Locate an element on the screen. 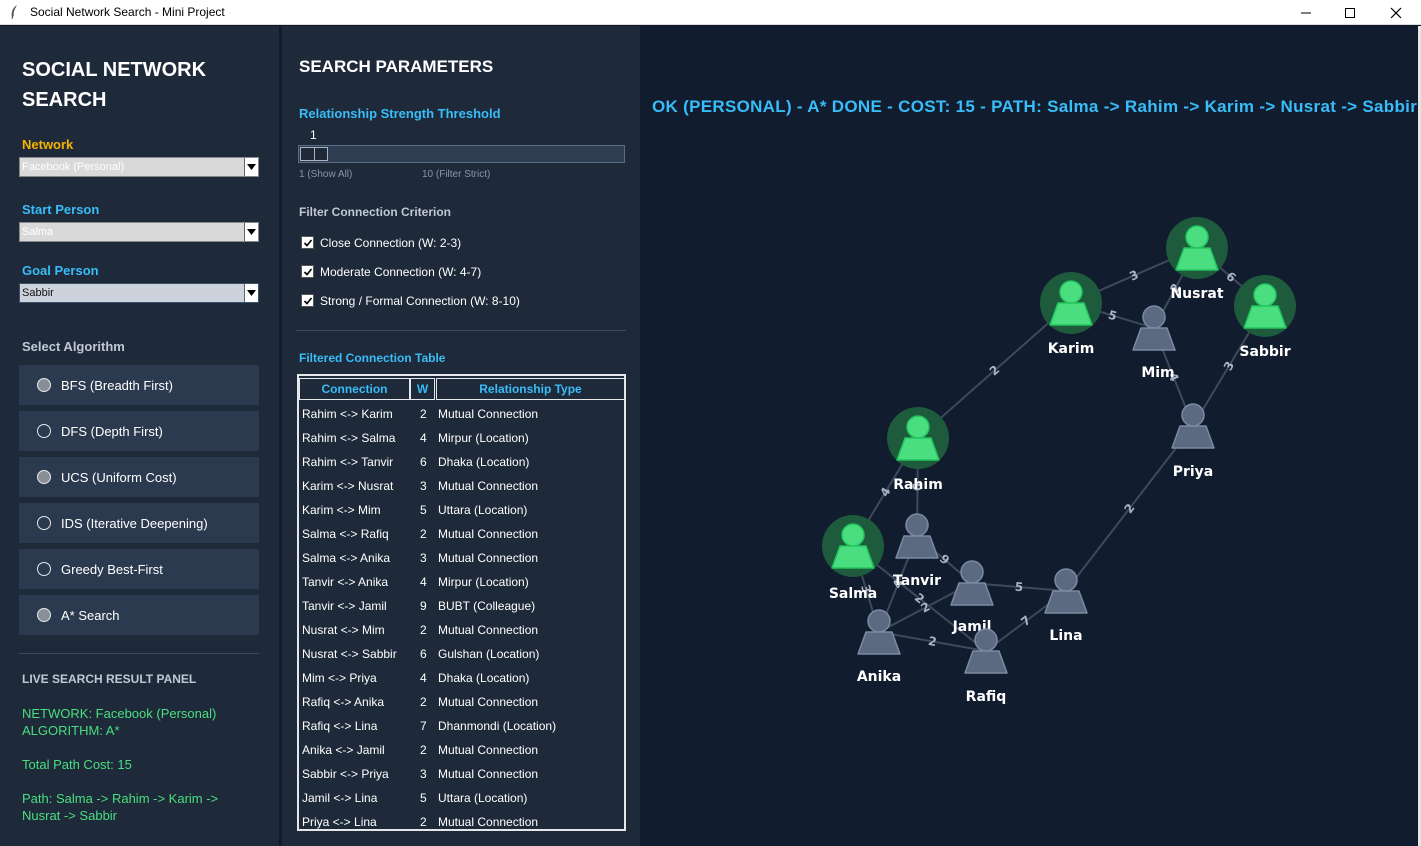 The height and width of the screenshot is (846, 1421). column-header-connection: Connection is located at coordinates (354, 389).